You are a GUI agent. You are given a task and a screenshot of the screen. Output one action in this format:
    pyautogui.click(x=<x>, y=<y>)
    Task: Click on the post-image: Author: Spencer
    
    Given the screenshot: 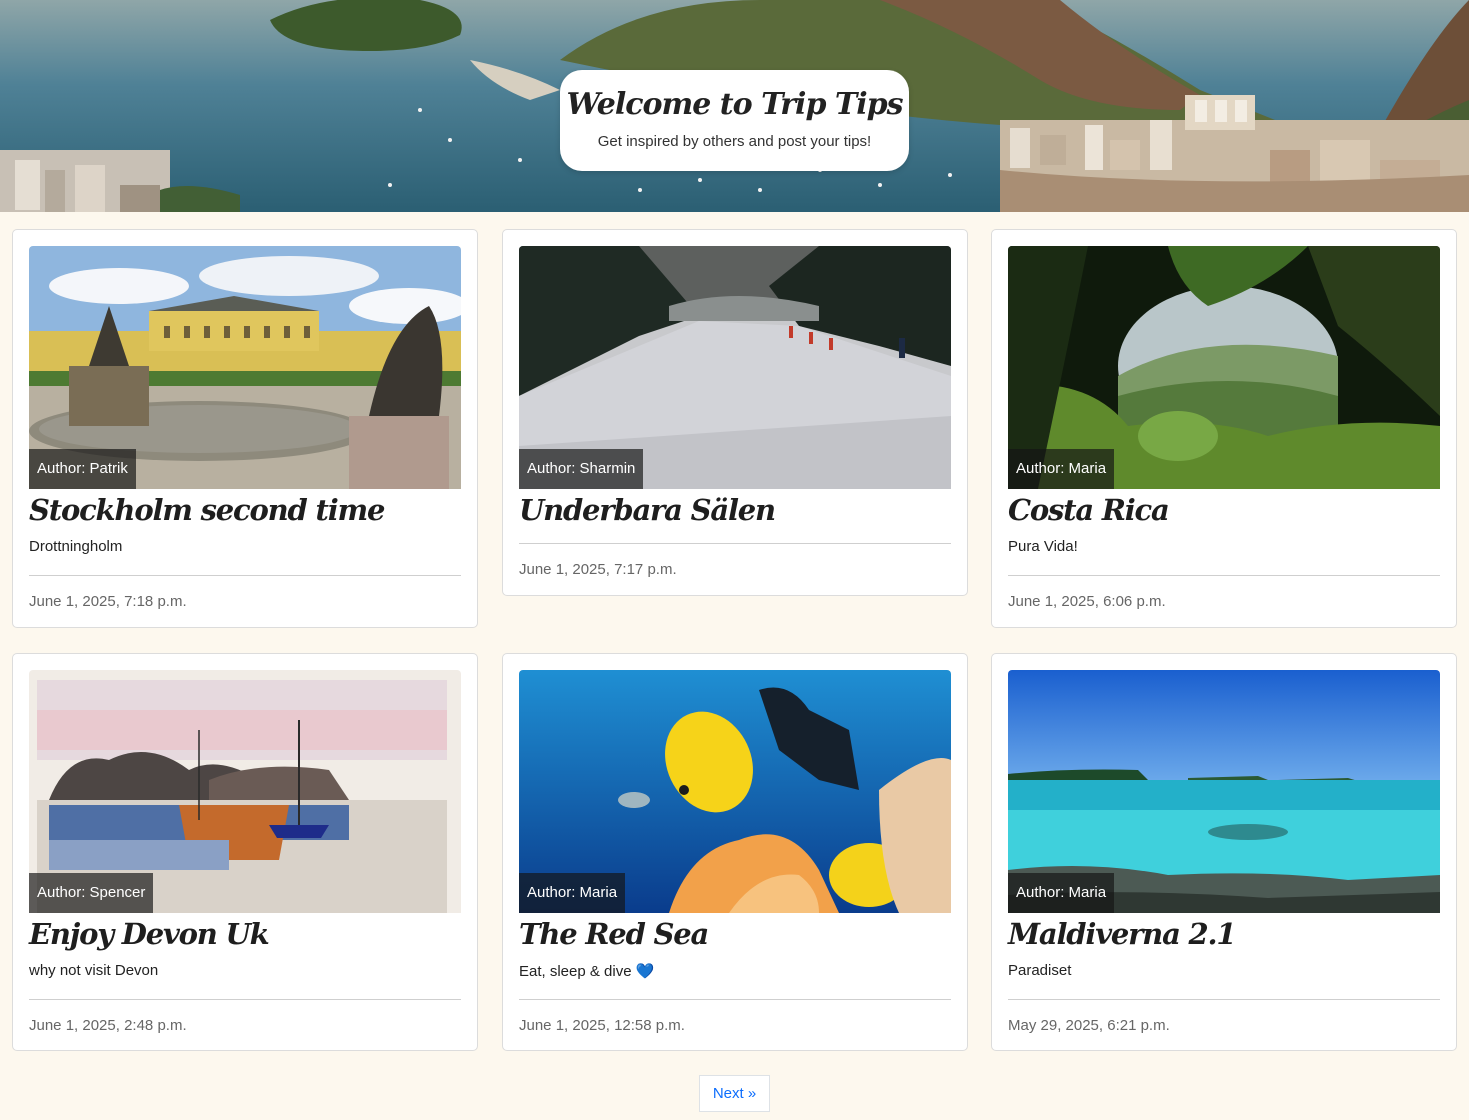 What is the action you would take?
    pyautogui.click(x=245, y=791)
    